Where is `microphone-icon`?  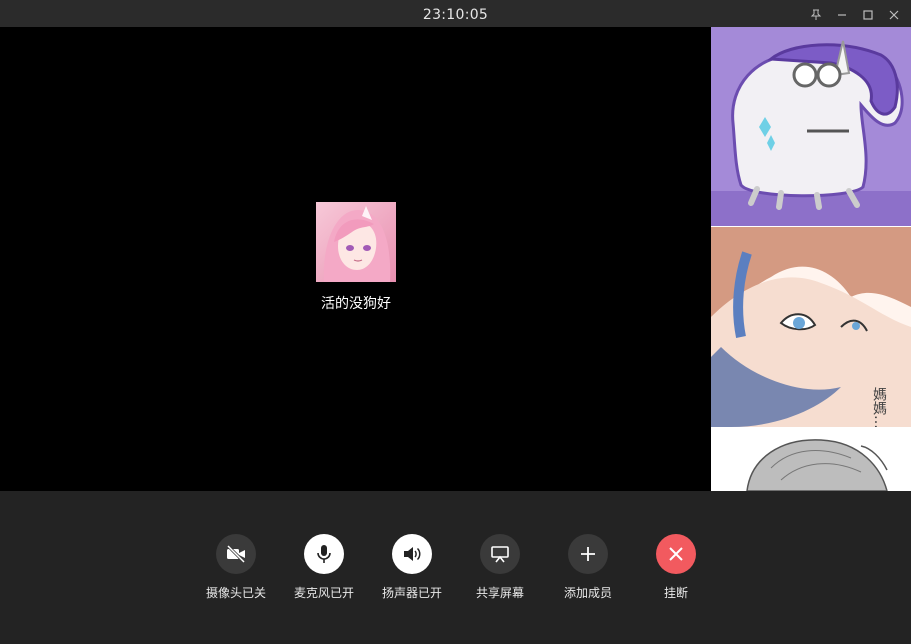 microphone-icon is located at coordinates (324, 554).